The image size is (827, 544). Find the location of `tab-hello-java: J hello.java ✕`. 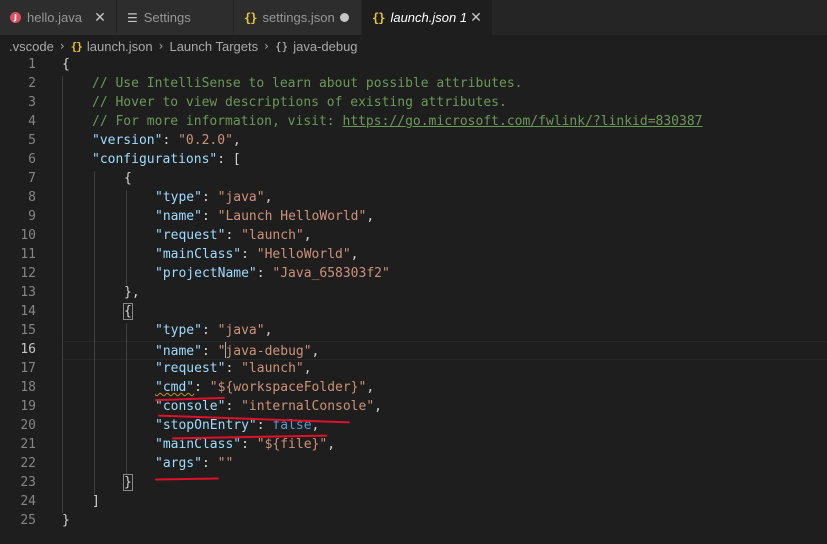

tab-hello-java: J hello.java ✕ is located at coordinates (58, 17).